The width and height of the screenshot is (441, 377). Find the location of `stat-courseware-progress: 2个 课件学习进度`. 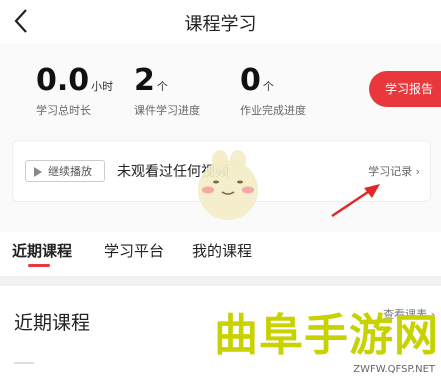

stat-courseware-progress: 2个 课件学习进度 is located at coordinates (167, 91).